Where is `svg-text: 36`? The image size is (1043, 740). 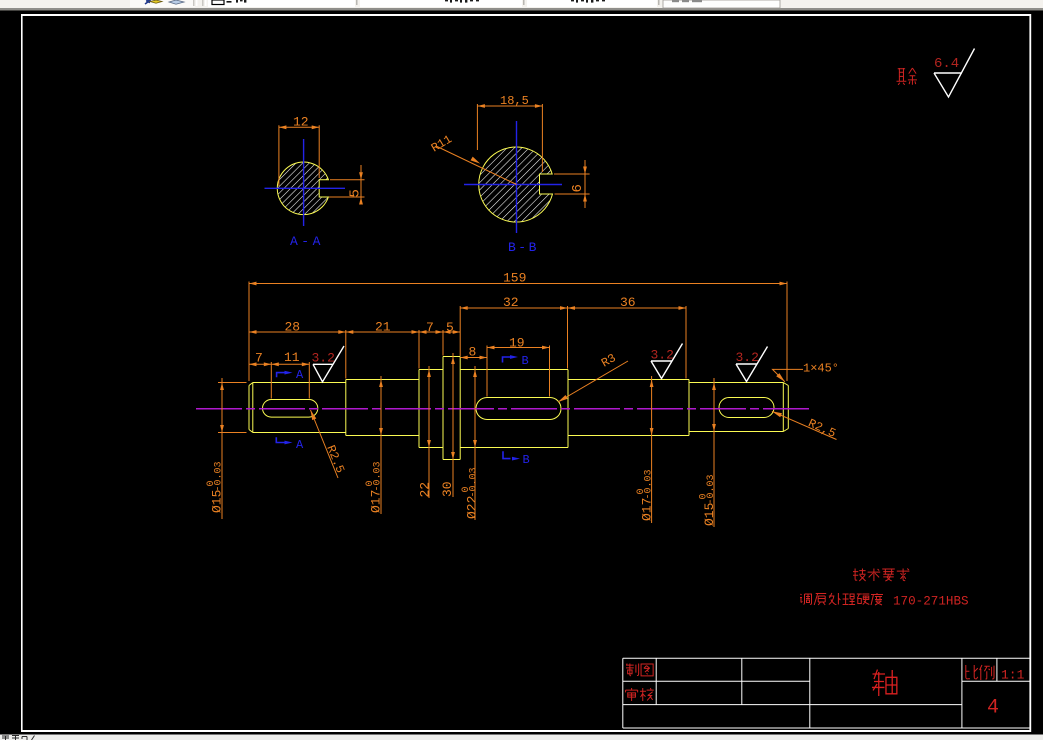
svg-text: 36 is located at coordinates (628, 302).